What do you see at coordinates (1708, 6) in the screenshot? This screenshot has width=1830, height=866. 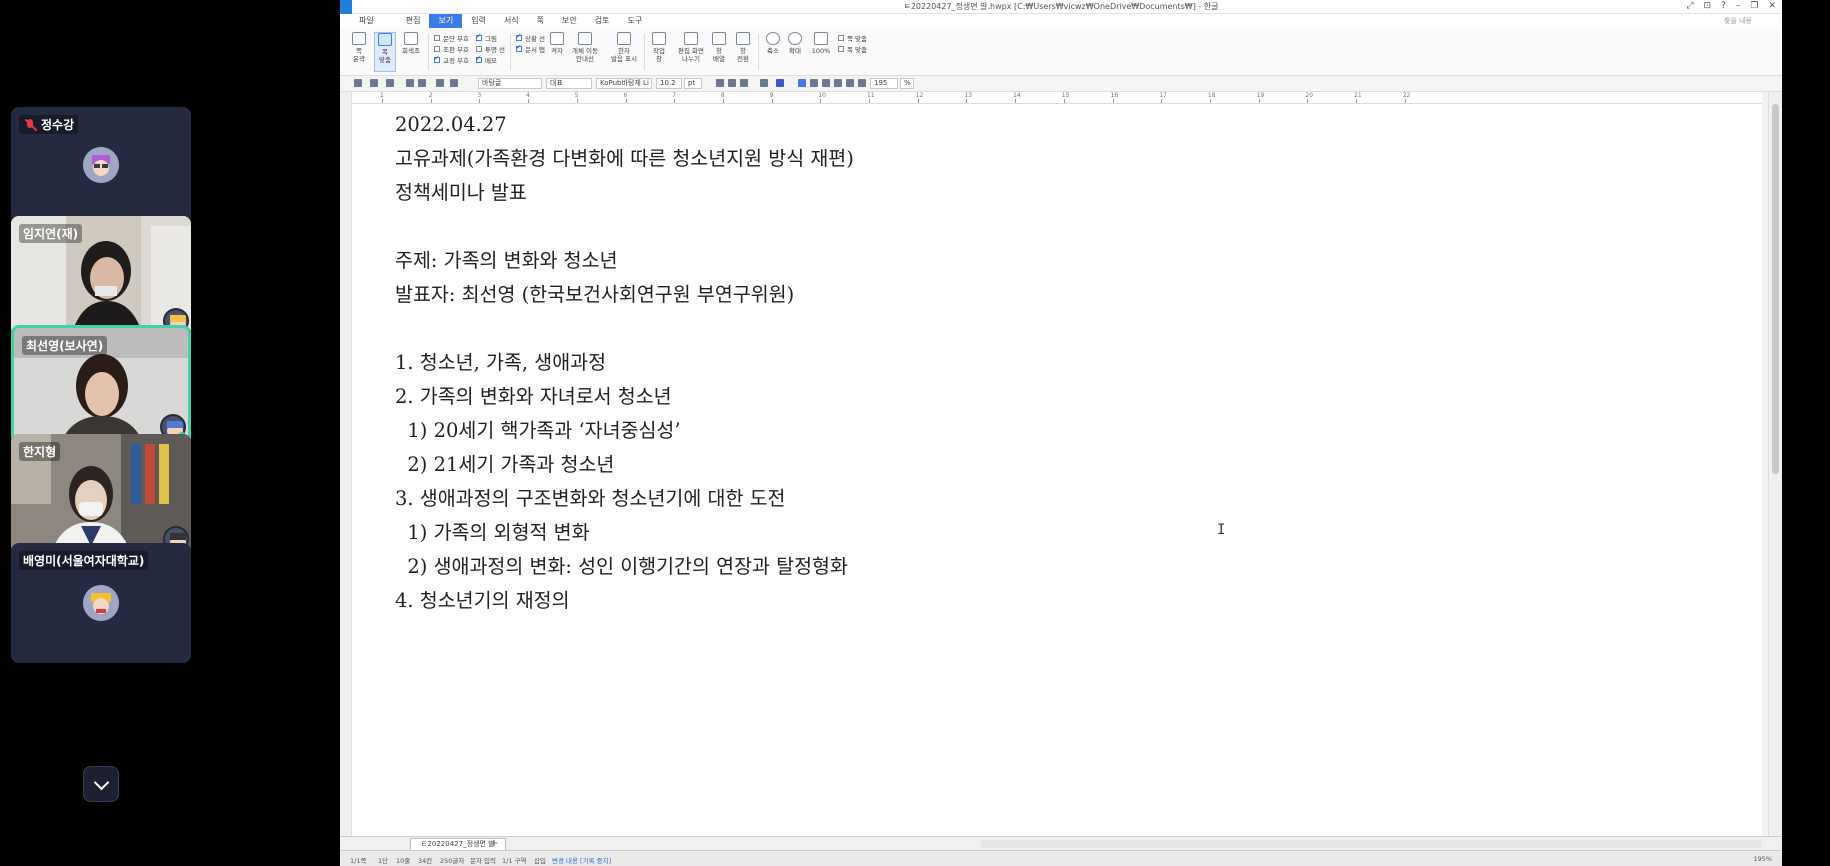 I see `ribbon-toggle-icon: ⊡` at bounding box center [1708, 6].